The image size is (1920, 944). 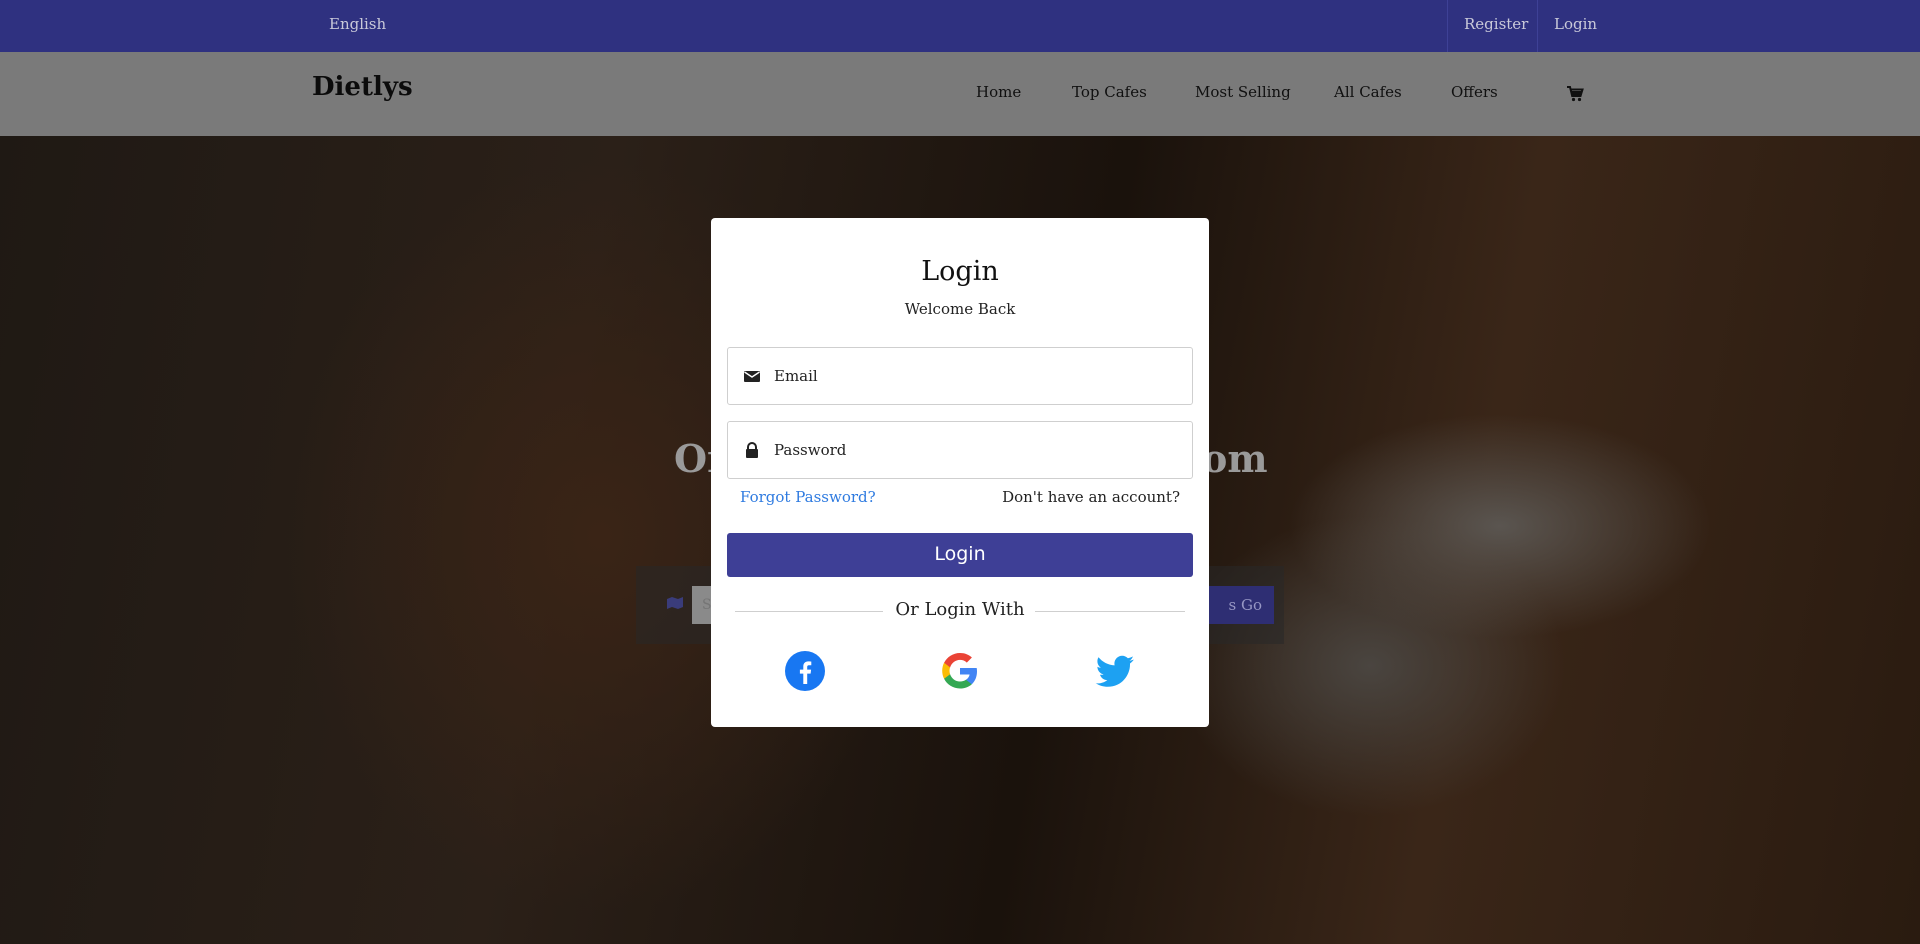 I want to click on divider-right, so click(x=1110, y=611).